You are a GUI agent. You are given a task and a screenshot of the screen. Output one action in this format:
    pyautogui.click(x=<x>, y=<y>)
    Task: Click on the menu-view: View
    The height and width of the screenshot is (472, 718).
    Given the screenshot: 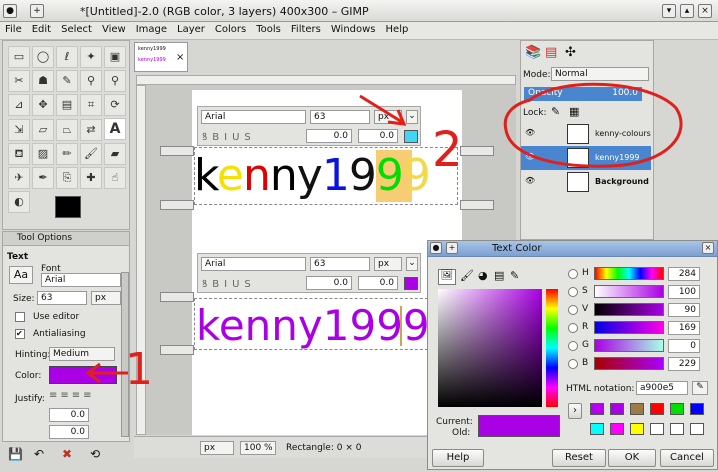 What is the action you would take?
    pyautogui.click(x=114, y=29)
    